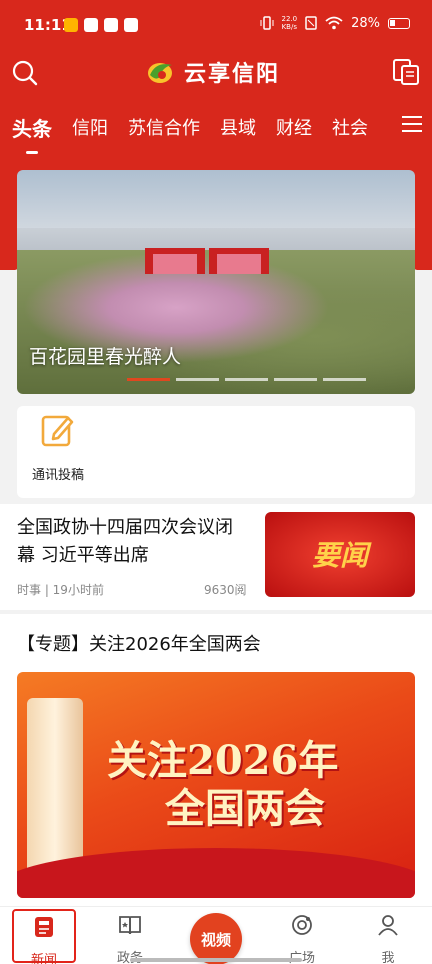 Image resolution: width=432 pixels, height=964 pixels. What do you see at coordinates (216, 938) in the screenshot?
I see `nav-video-button: 视频` at bounding box center [216, 938].